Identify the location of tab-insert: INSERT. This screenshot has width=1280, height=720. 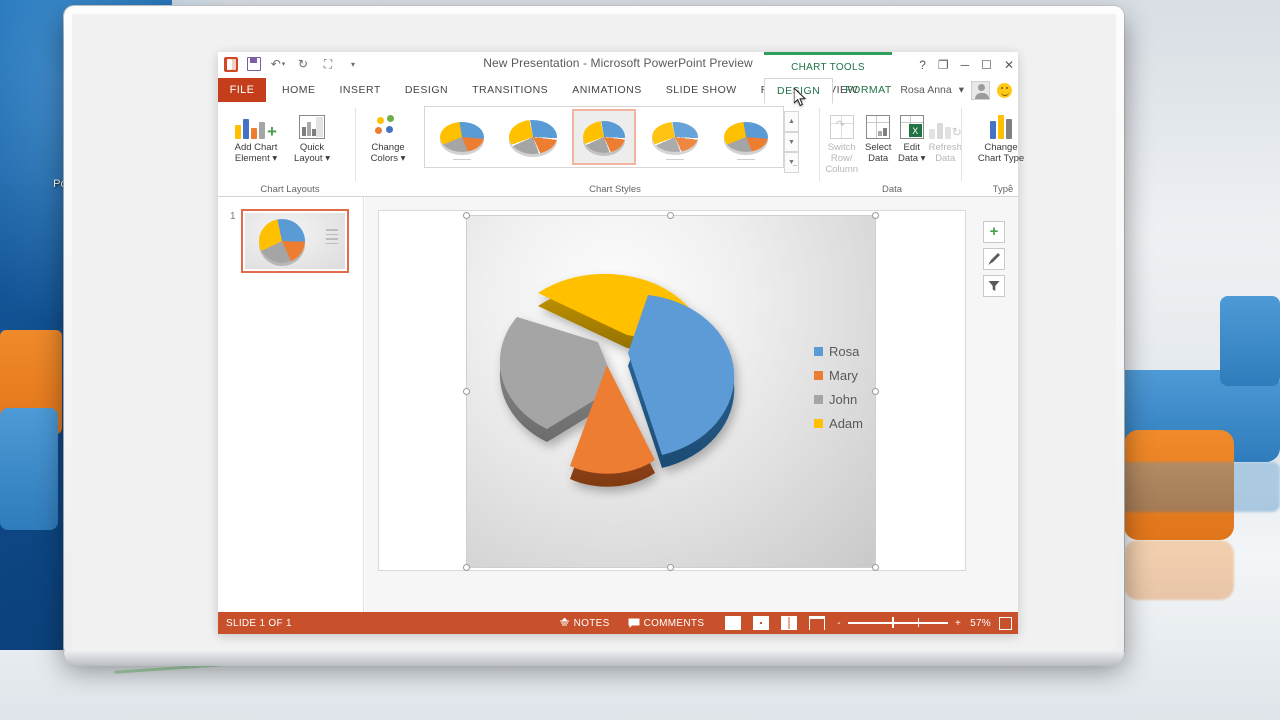
(360, 90).